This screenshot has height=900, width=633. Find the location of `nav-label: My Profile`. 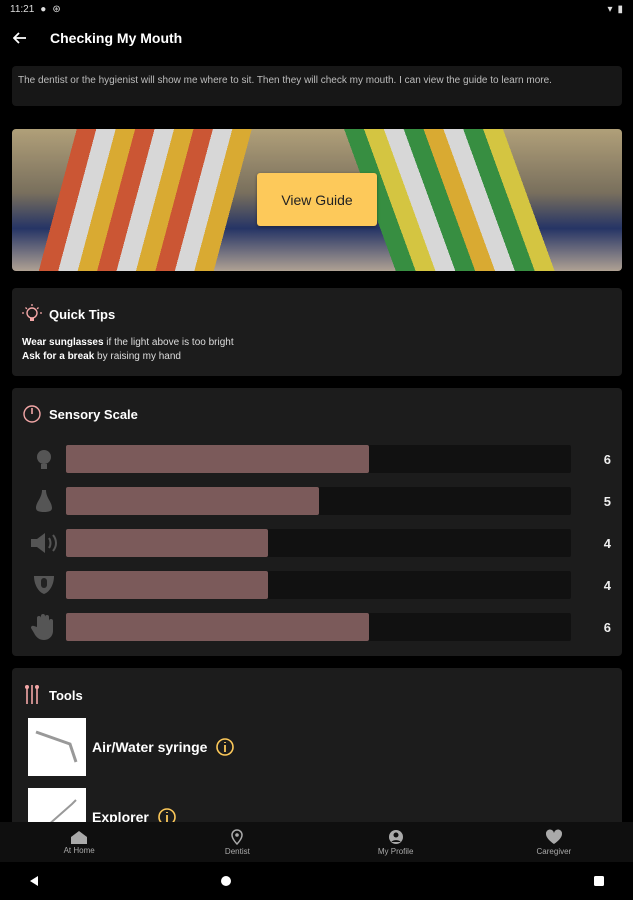

nav-label: My Profile is located at coordinates (395, 851).